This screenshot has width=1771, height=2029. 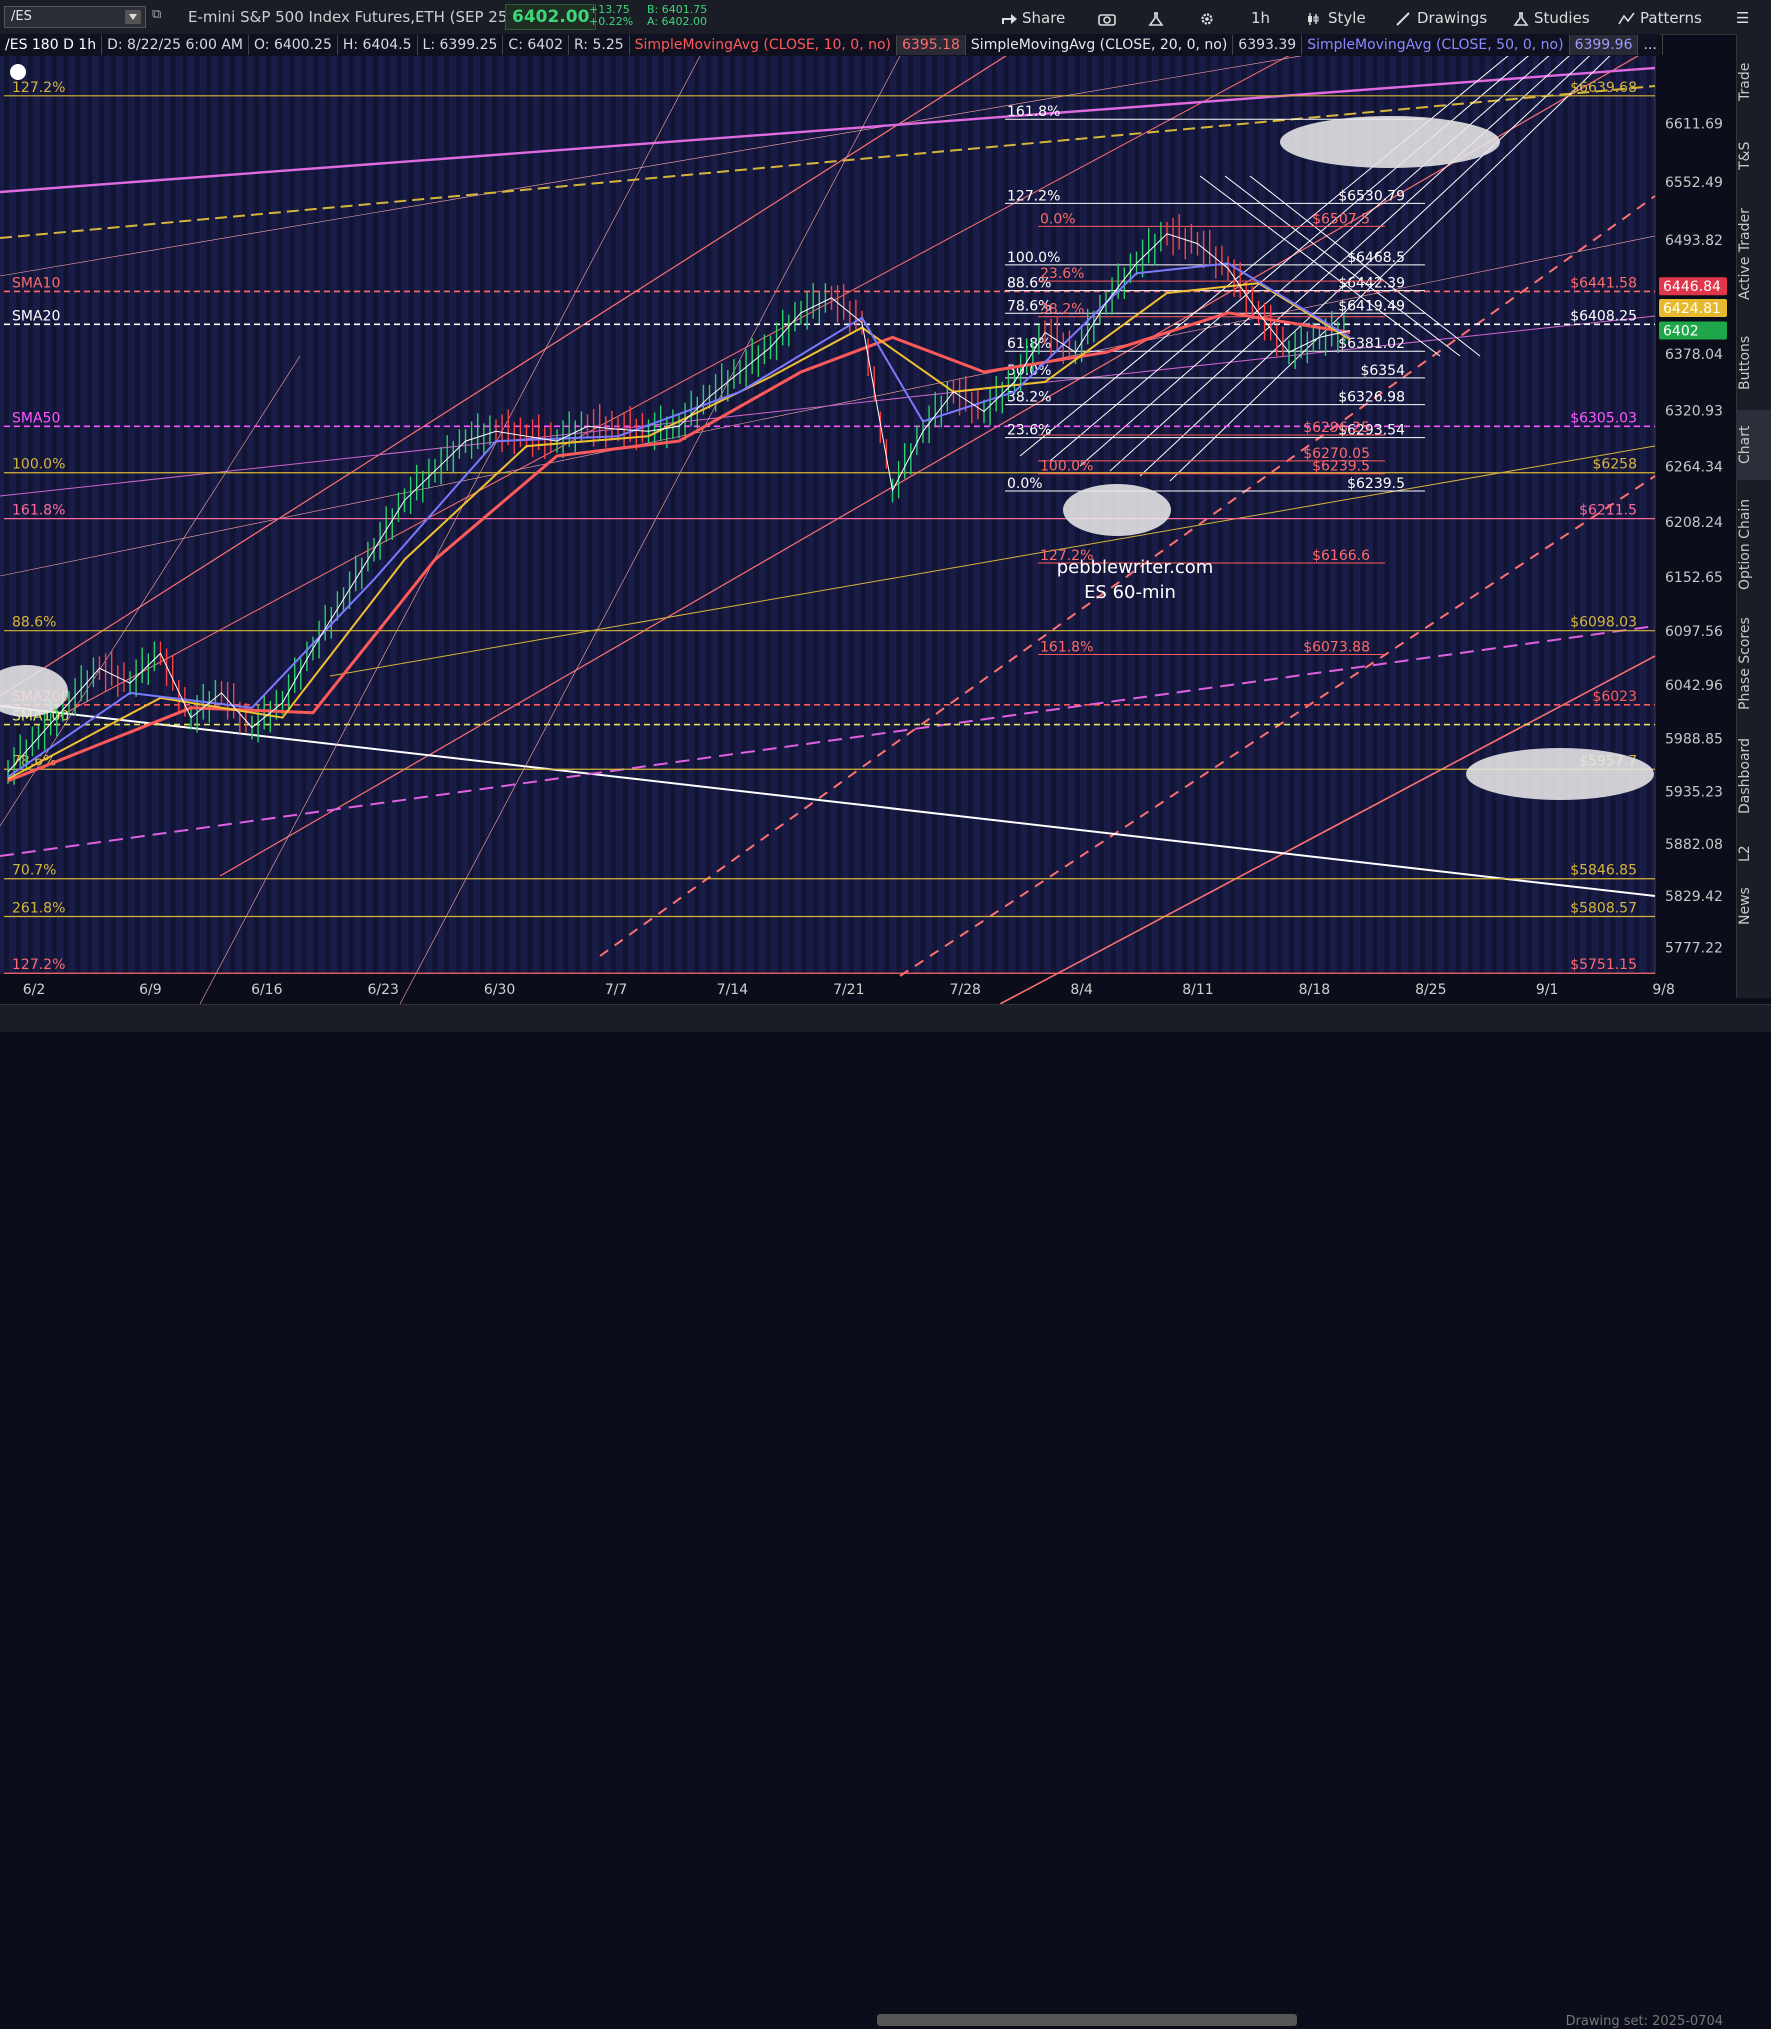 I want to click on style-button: Style, so click(x=1336, y=18).